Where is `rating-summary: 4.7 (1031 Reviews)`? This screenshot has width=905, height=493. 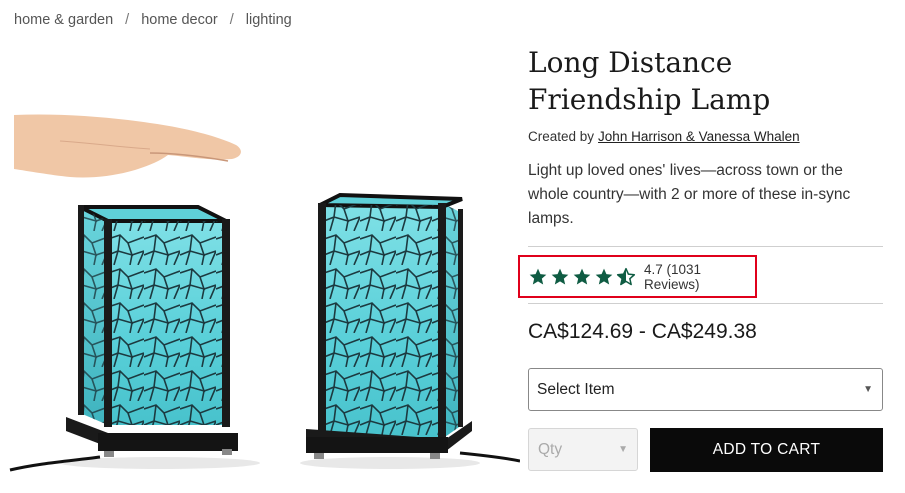
rating-summary: 4.7 (1031 Reviews) is located at coordinates (637, 276).